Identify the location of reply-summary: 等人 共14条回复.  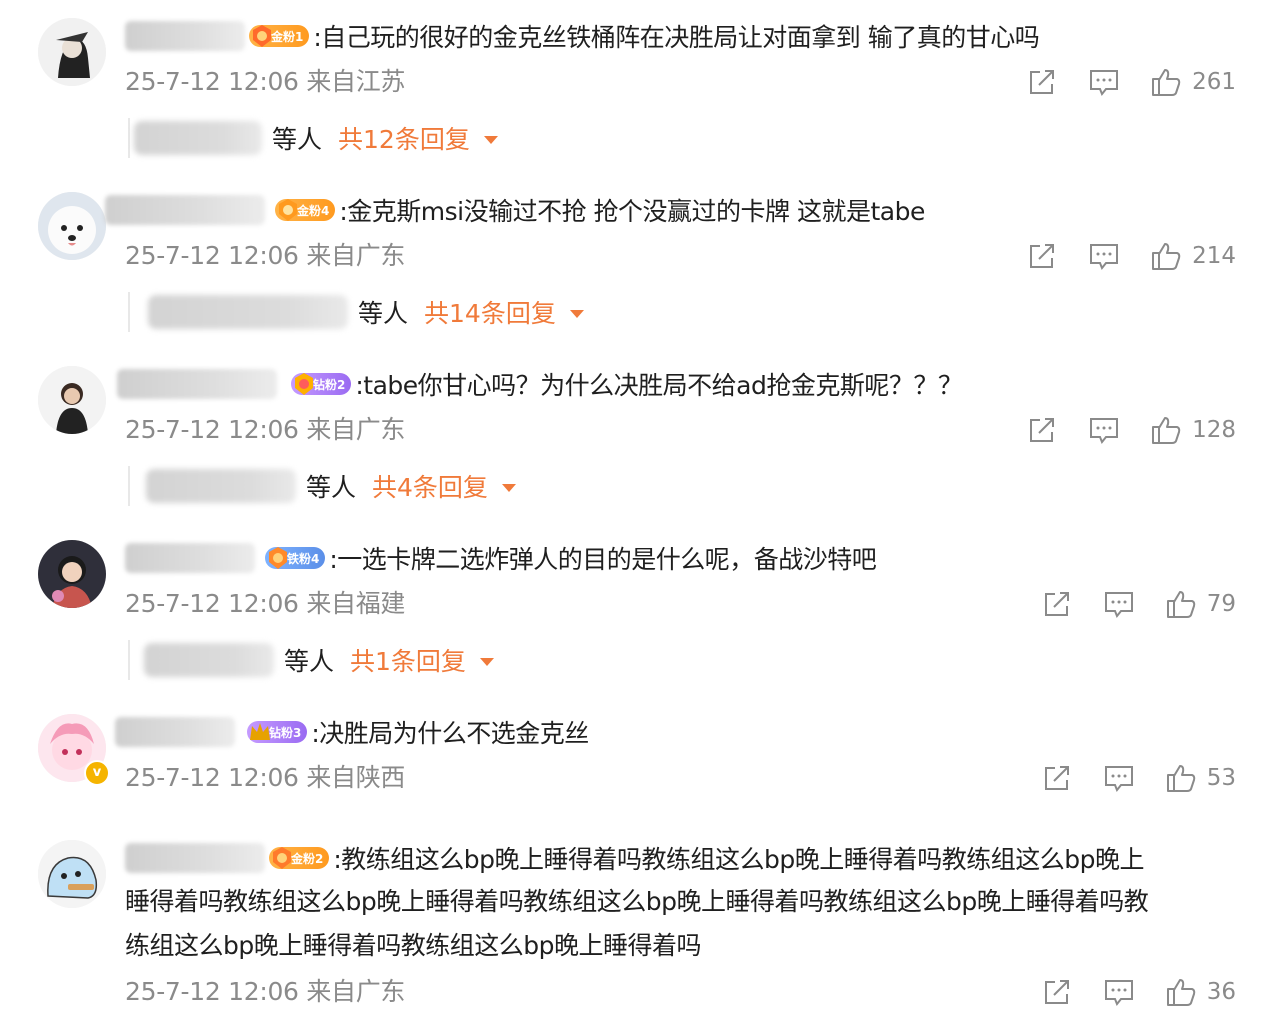
(356, 312).